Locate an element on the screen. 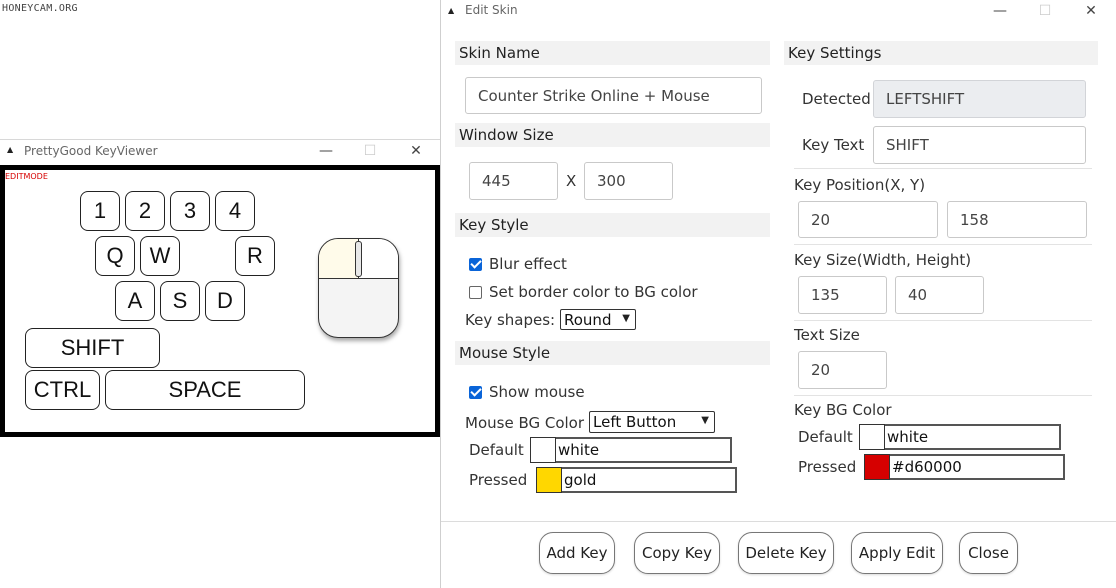 The image size is (1116, 588). key-4: 4 is located at coordinates (235, 211).